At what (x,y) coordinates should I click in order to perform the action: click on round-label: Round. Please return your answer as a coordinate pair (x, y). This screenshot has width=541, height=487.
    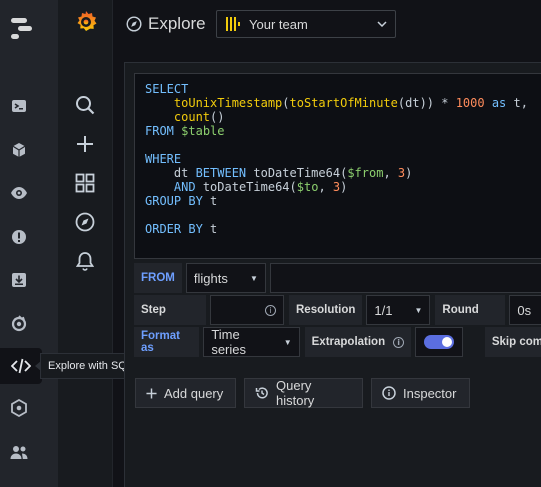
    Looking at the image, I should click on (470, 310).